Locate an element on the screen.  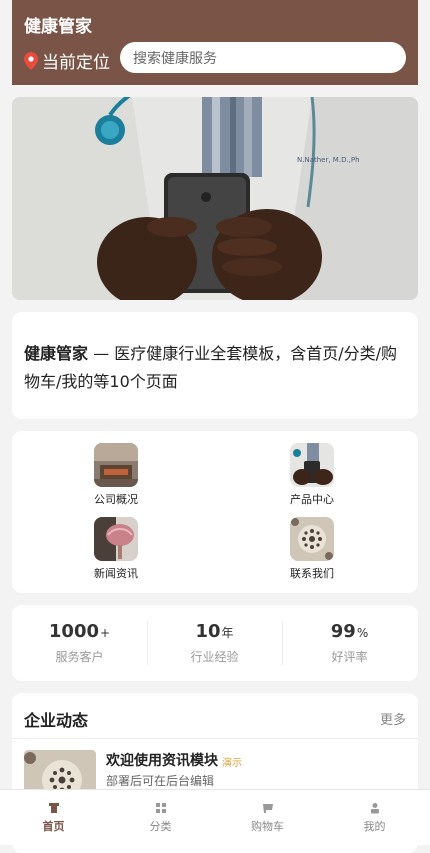
news-more-link: 更多 is located at coordinates (393, 718).